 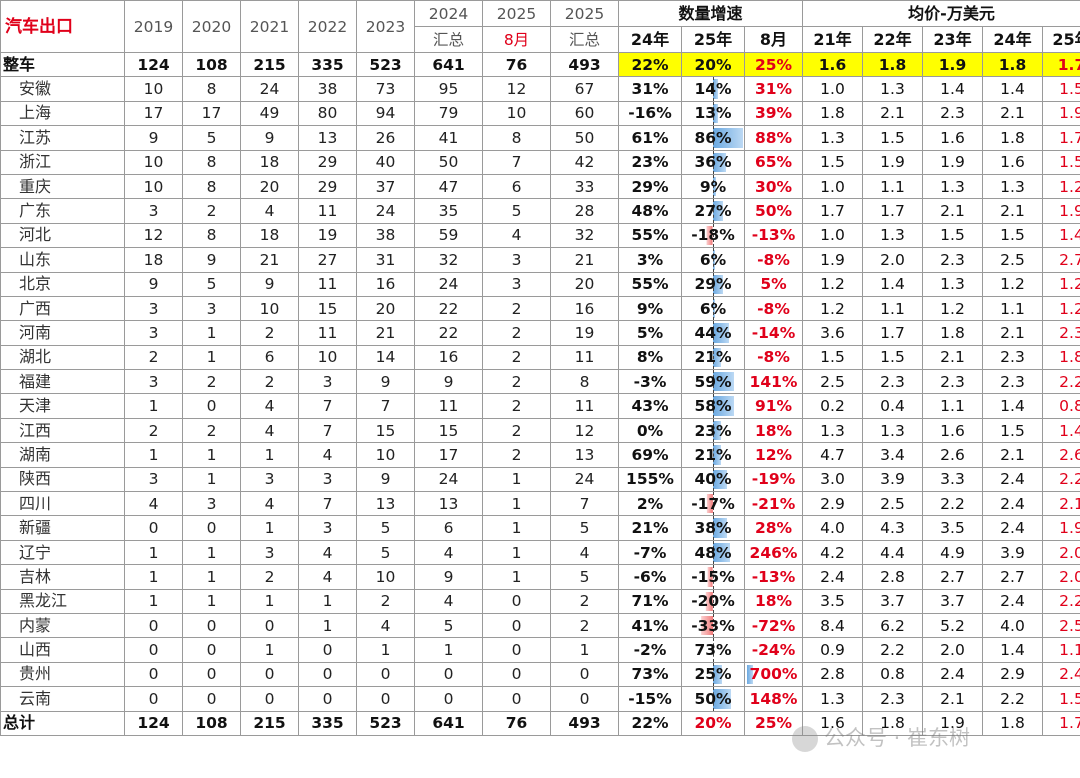 I want to click on avg-price: 0.8, so click(x=892, y=674).